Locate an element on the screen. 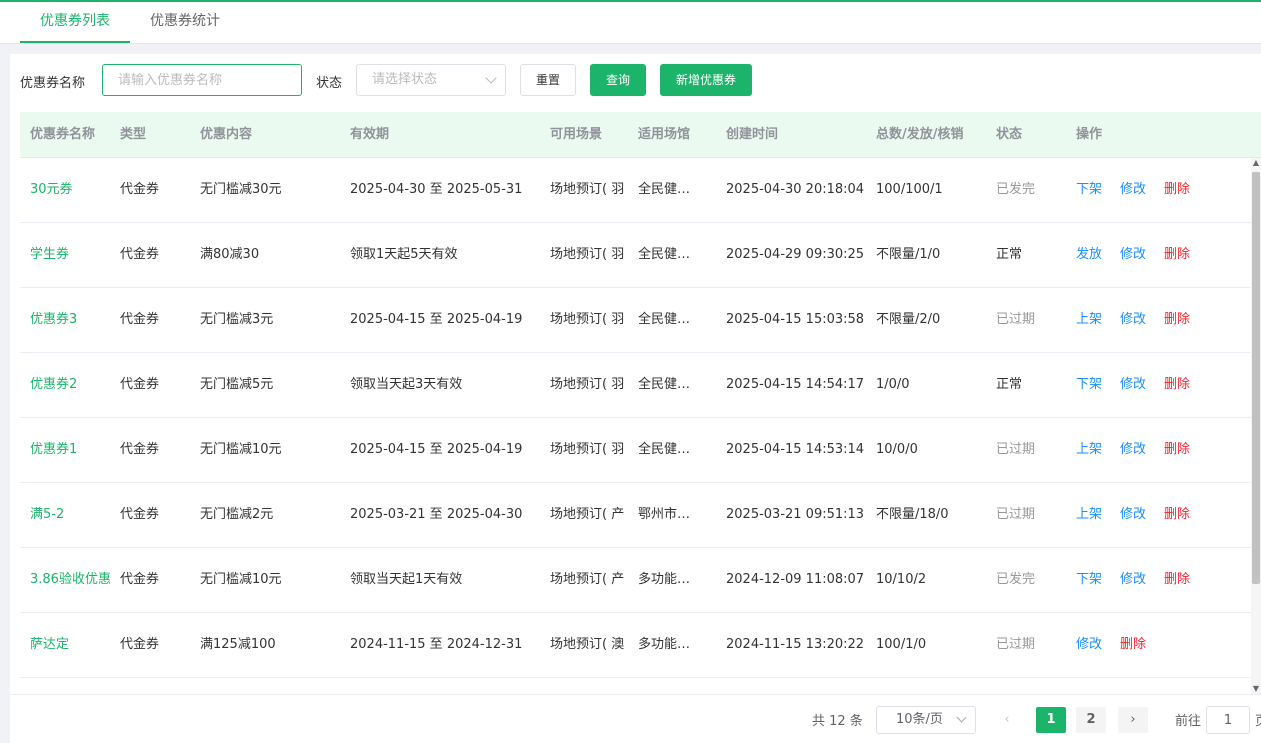 The image size is (1261, 743). page-2-button: 2 is located at coordinates (1091, 720).